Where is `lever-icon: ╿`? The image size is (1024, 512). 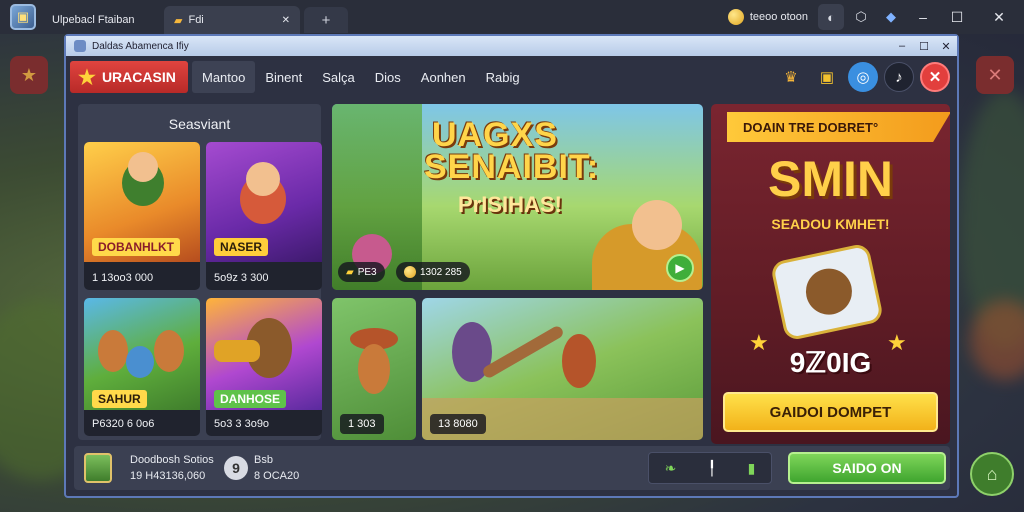
lever-icon: ╿ is located at coordinates (712, 468).